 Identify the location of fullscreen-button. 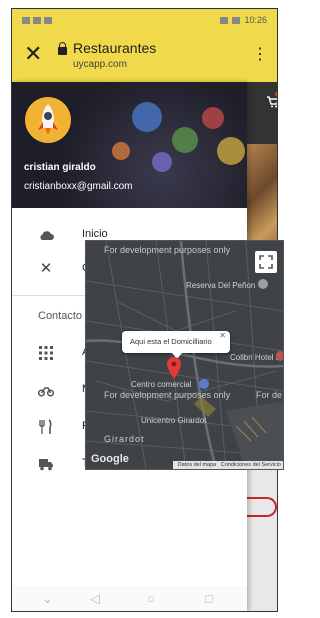
(266, 262).